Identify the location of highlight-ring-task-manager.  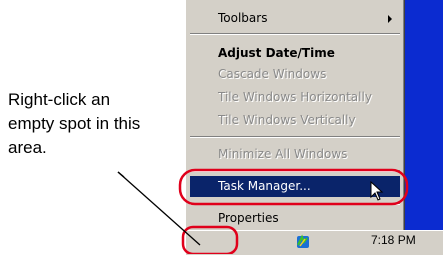
(293, 187).